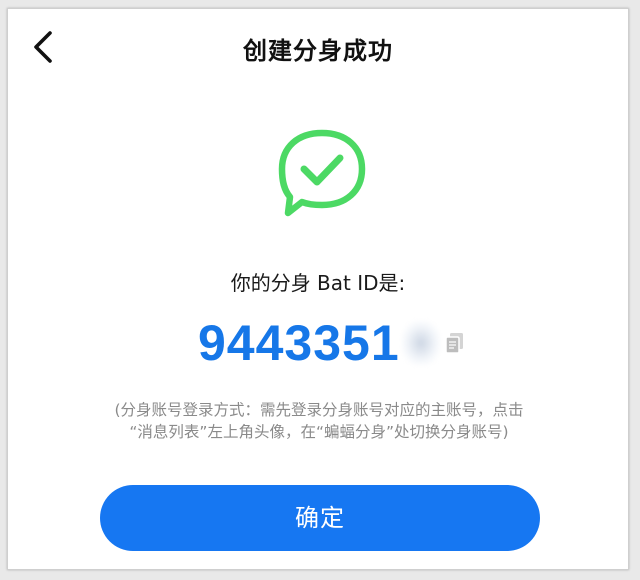  I want to click on chat-bubble-checkmark-icon, so click(322, 173).